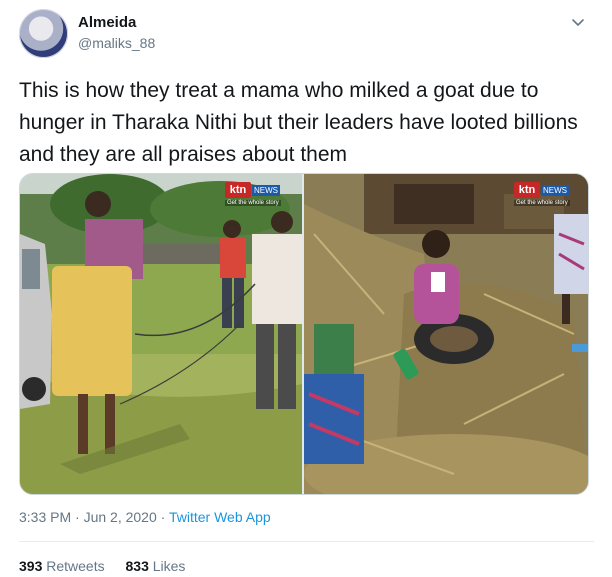 Image resolution: width=612 pixels, height=577 pixels. What do you see at coordinates (43, 33) in the screenshot?
I see `avatar` at bounding box center [43, 33].